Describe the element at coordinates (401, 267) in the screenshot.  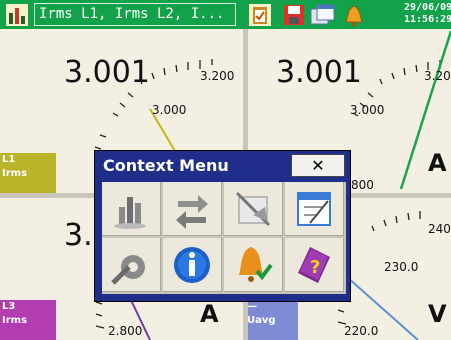
I see `scale-mid-label: 230.0` at that location.